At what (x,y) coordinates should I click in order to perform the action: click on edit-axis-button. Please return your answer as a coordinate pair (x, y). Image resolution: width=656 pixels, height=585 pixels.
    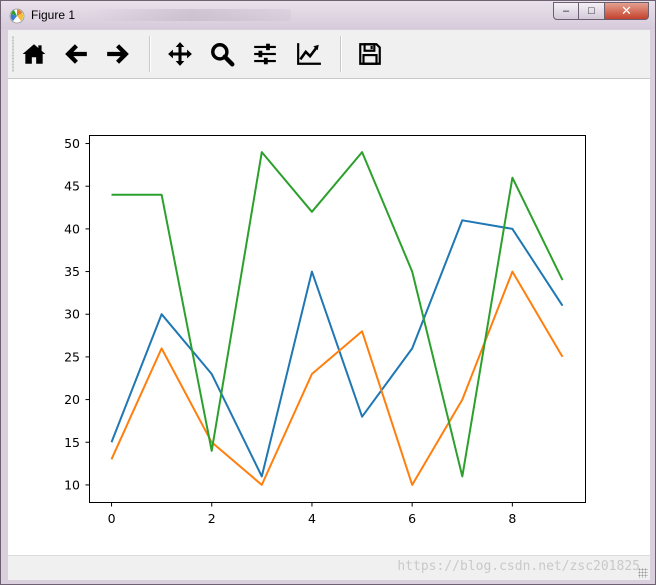
    Looking at the image, I should click on (309, 54).